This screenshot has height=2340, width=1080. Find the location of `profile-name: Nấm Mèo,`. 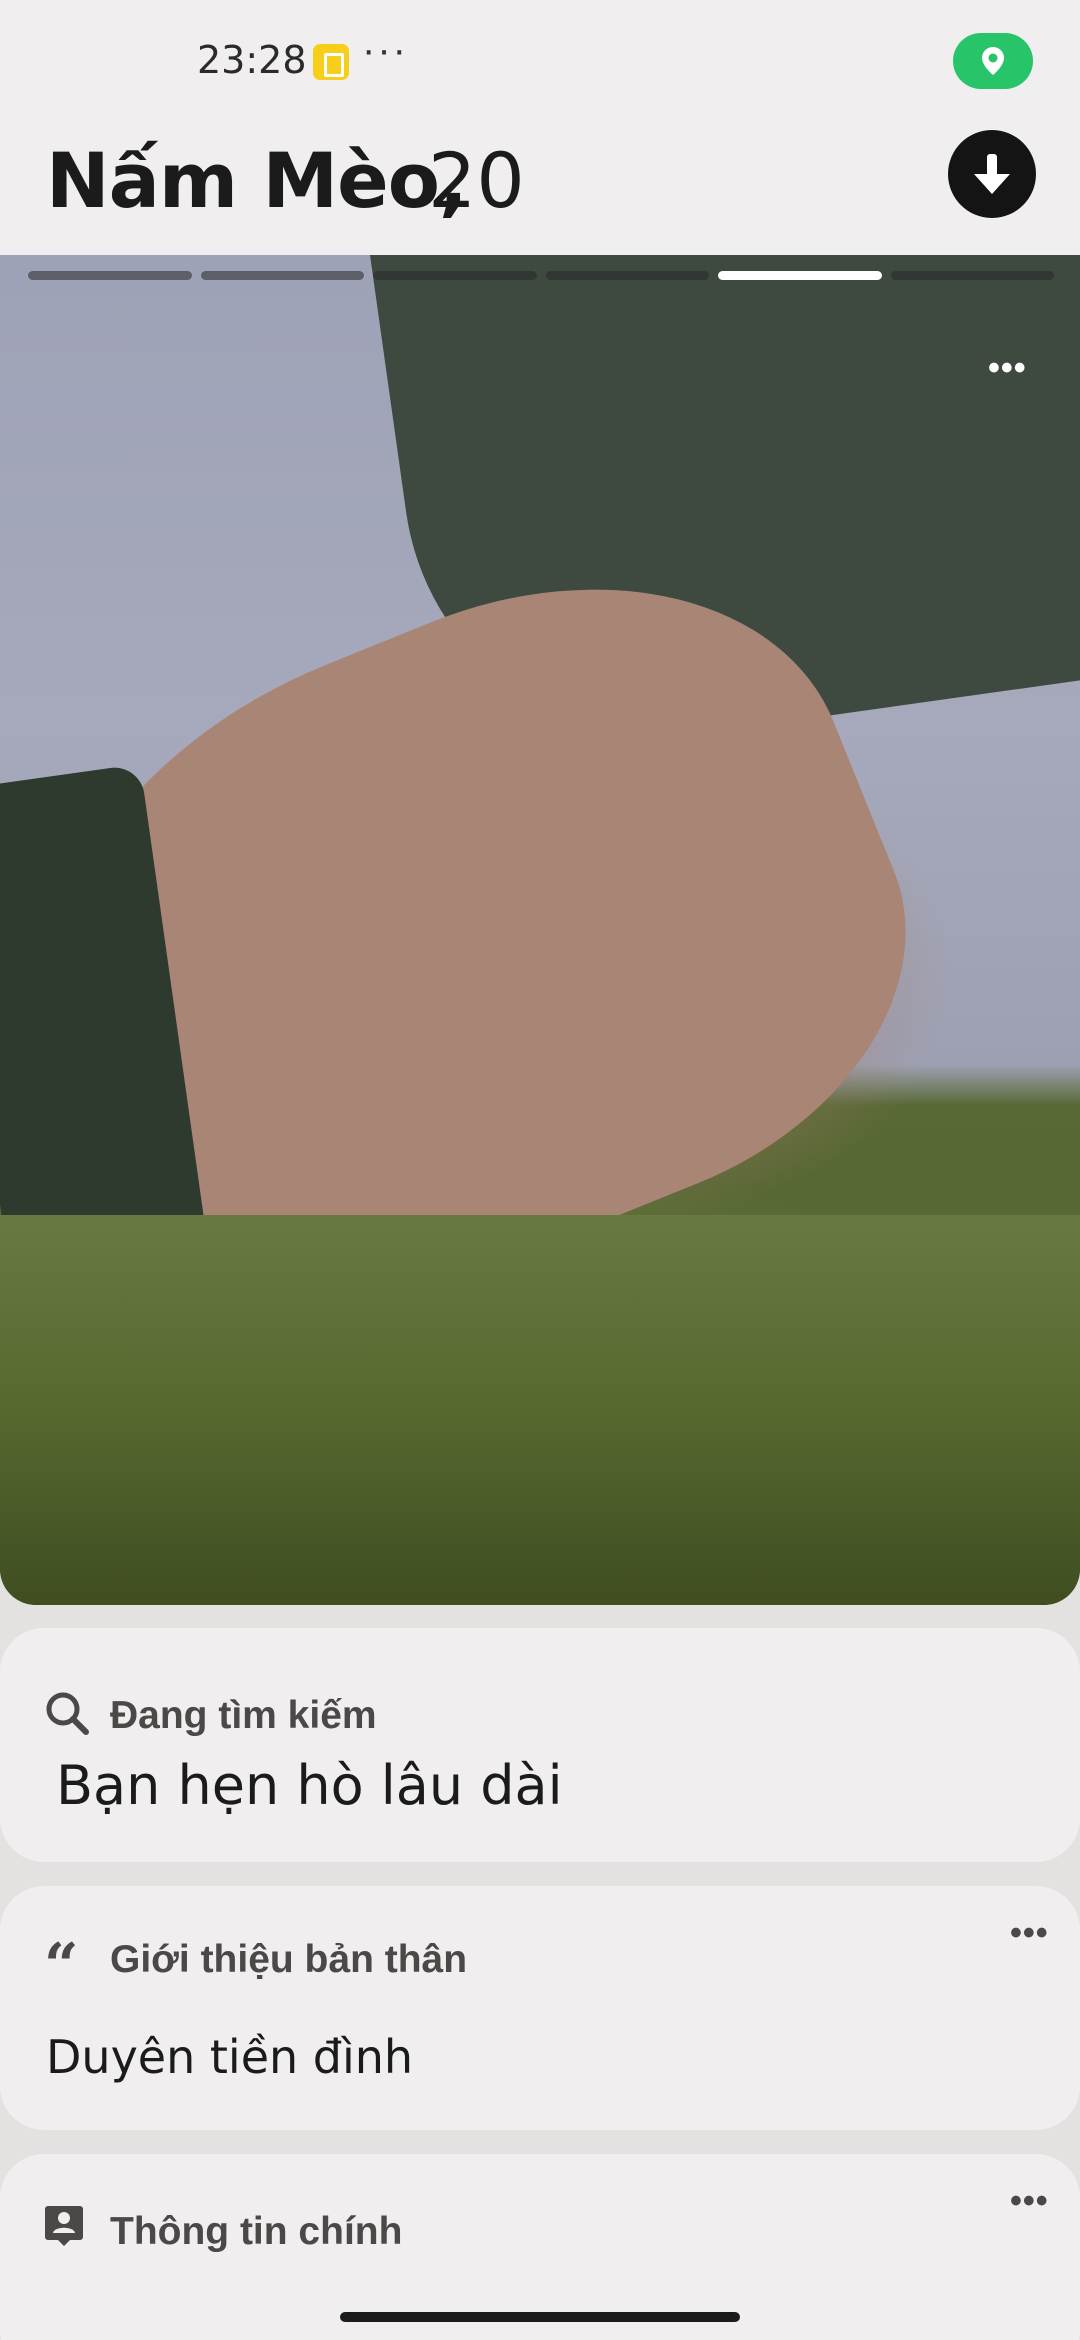

profile-name: Nấm Mèo, is located at coordinates (257, 180).